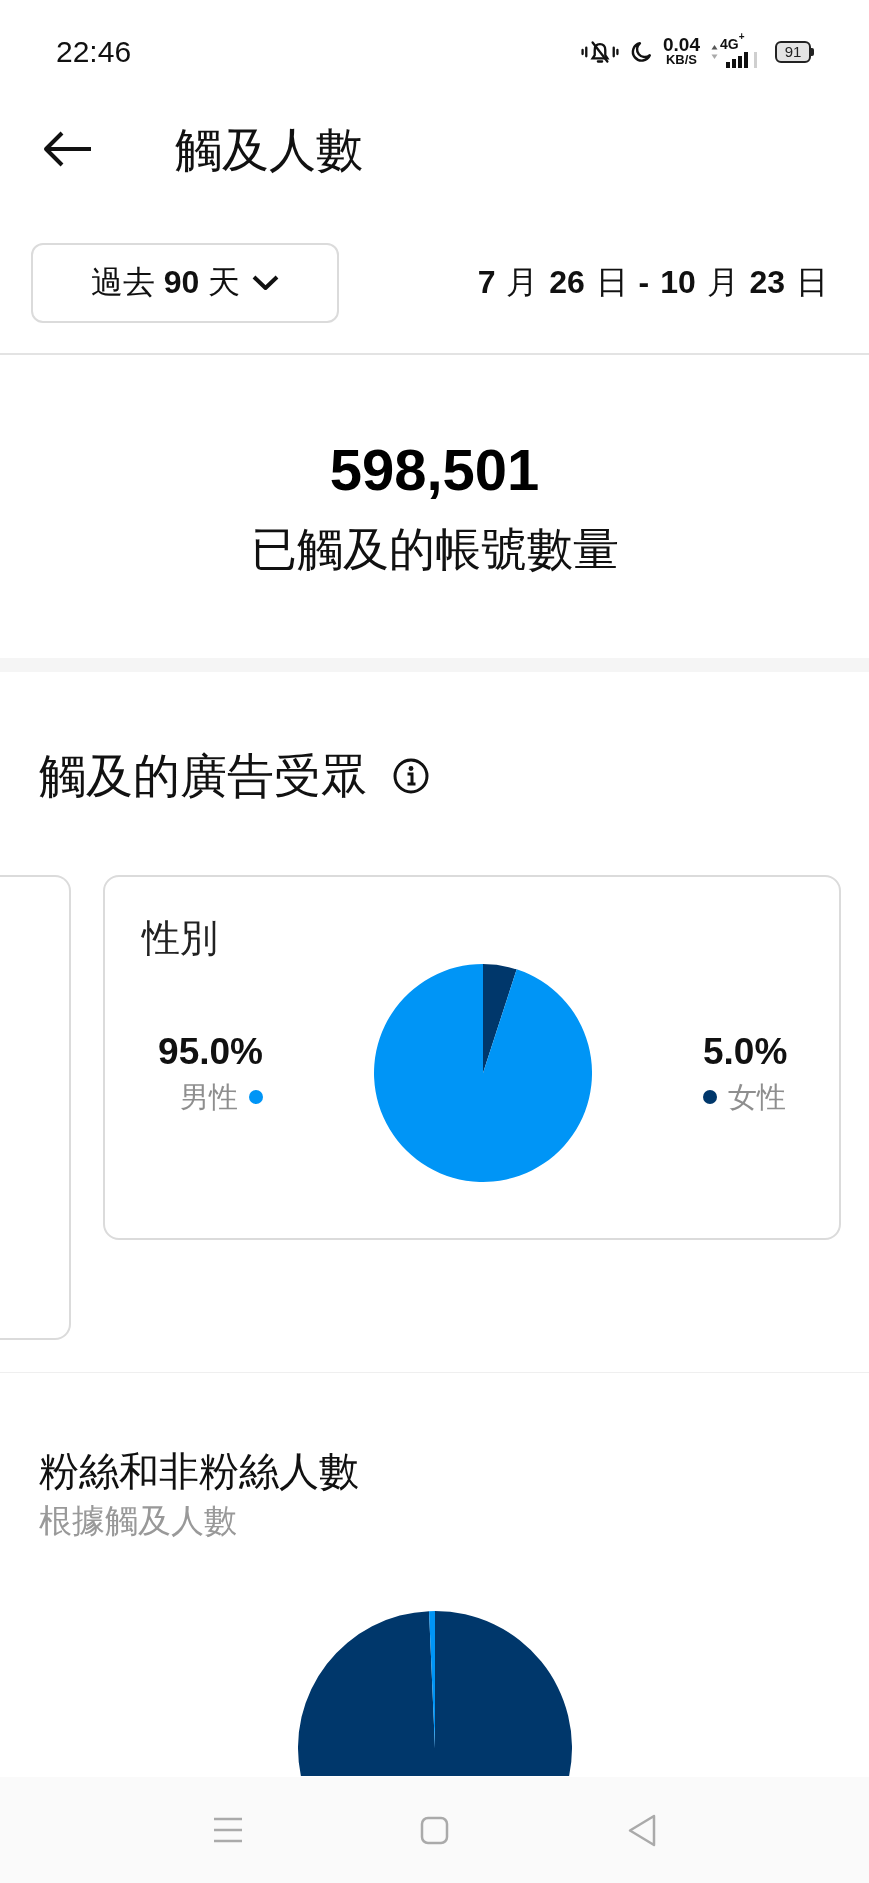 Image resolution: width=869 pixels, height=1883 pixels. Describe the element at coordinates (185, 283) in the screenshot. I see `date-range-dropdown: 過去 90 天` at that location.